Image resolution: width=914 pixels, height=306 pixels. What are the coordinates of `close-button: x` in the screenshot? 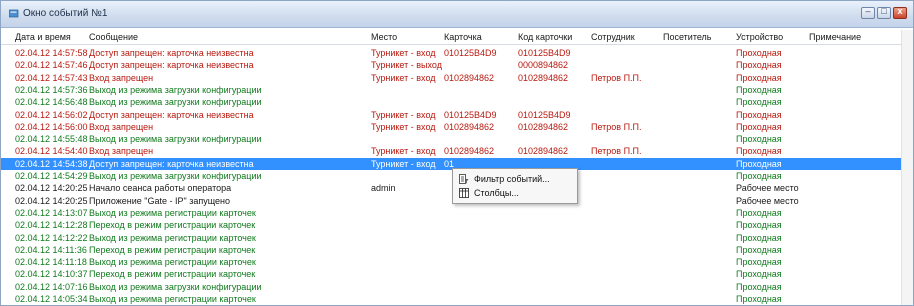 It's located at (900, 12).